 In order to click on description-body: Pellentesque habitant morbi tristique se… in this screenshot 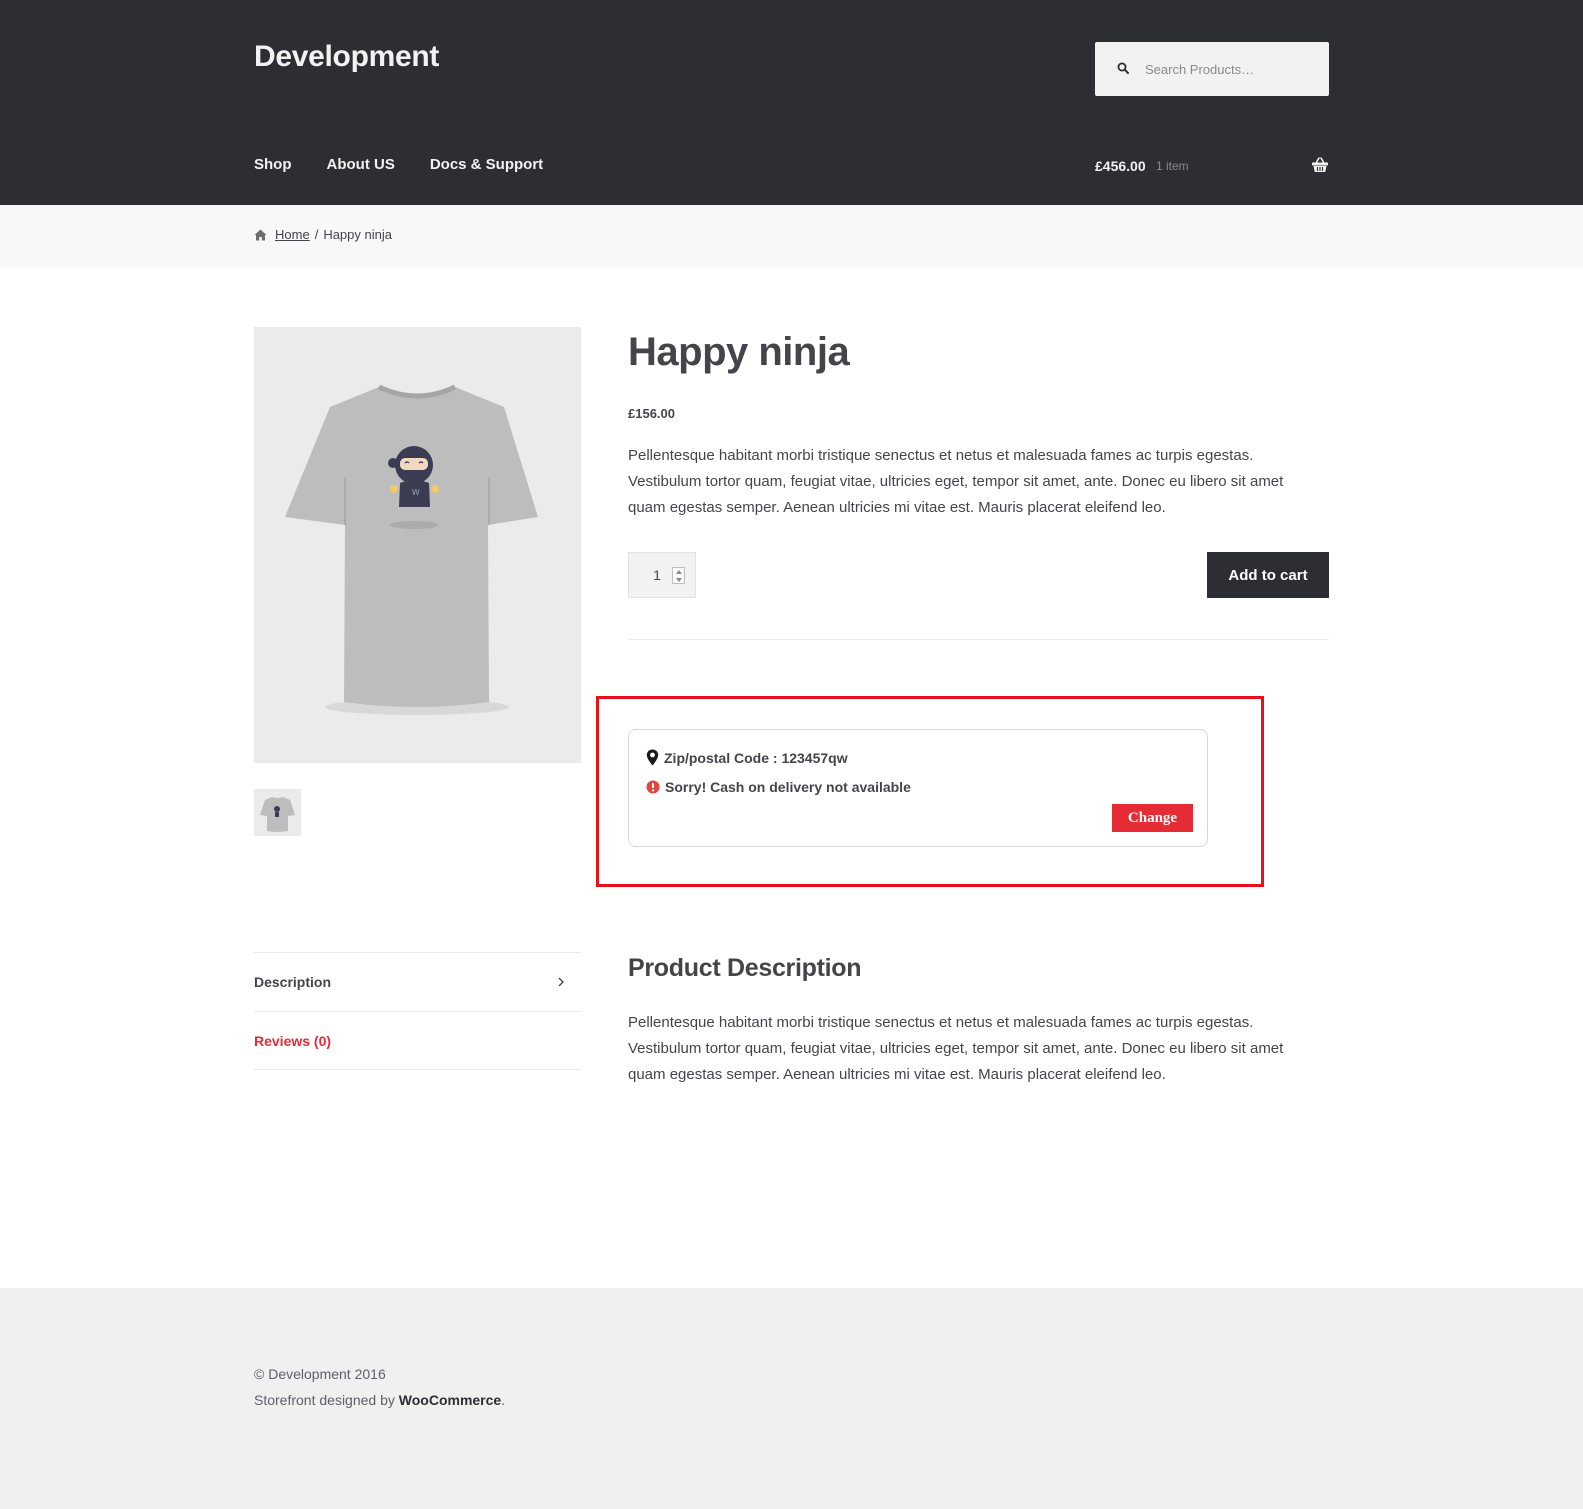, I will do `click(956, 1048)`.